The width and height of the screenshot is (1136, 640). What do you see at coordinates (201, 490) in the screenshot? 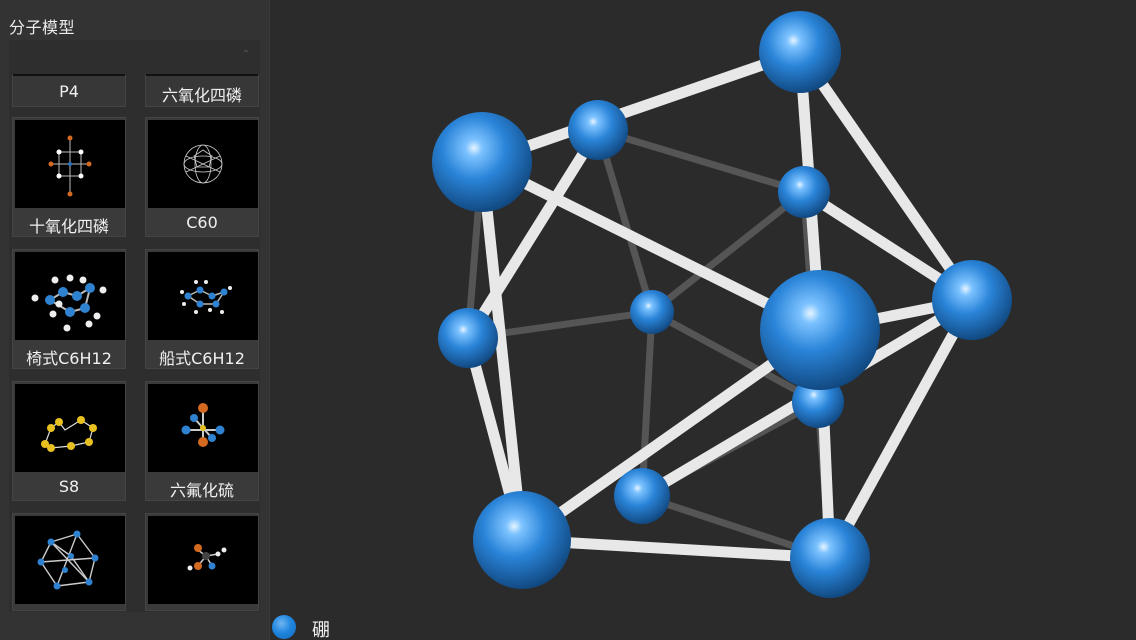
I see `molecule-item-label: 六氟化硫` at bounding box center [201, 490].